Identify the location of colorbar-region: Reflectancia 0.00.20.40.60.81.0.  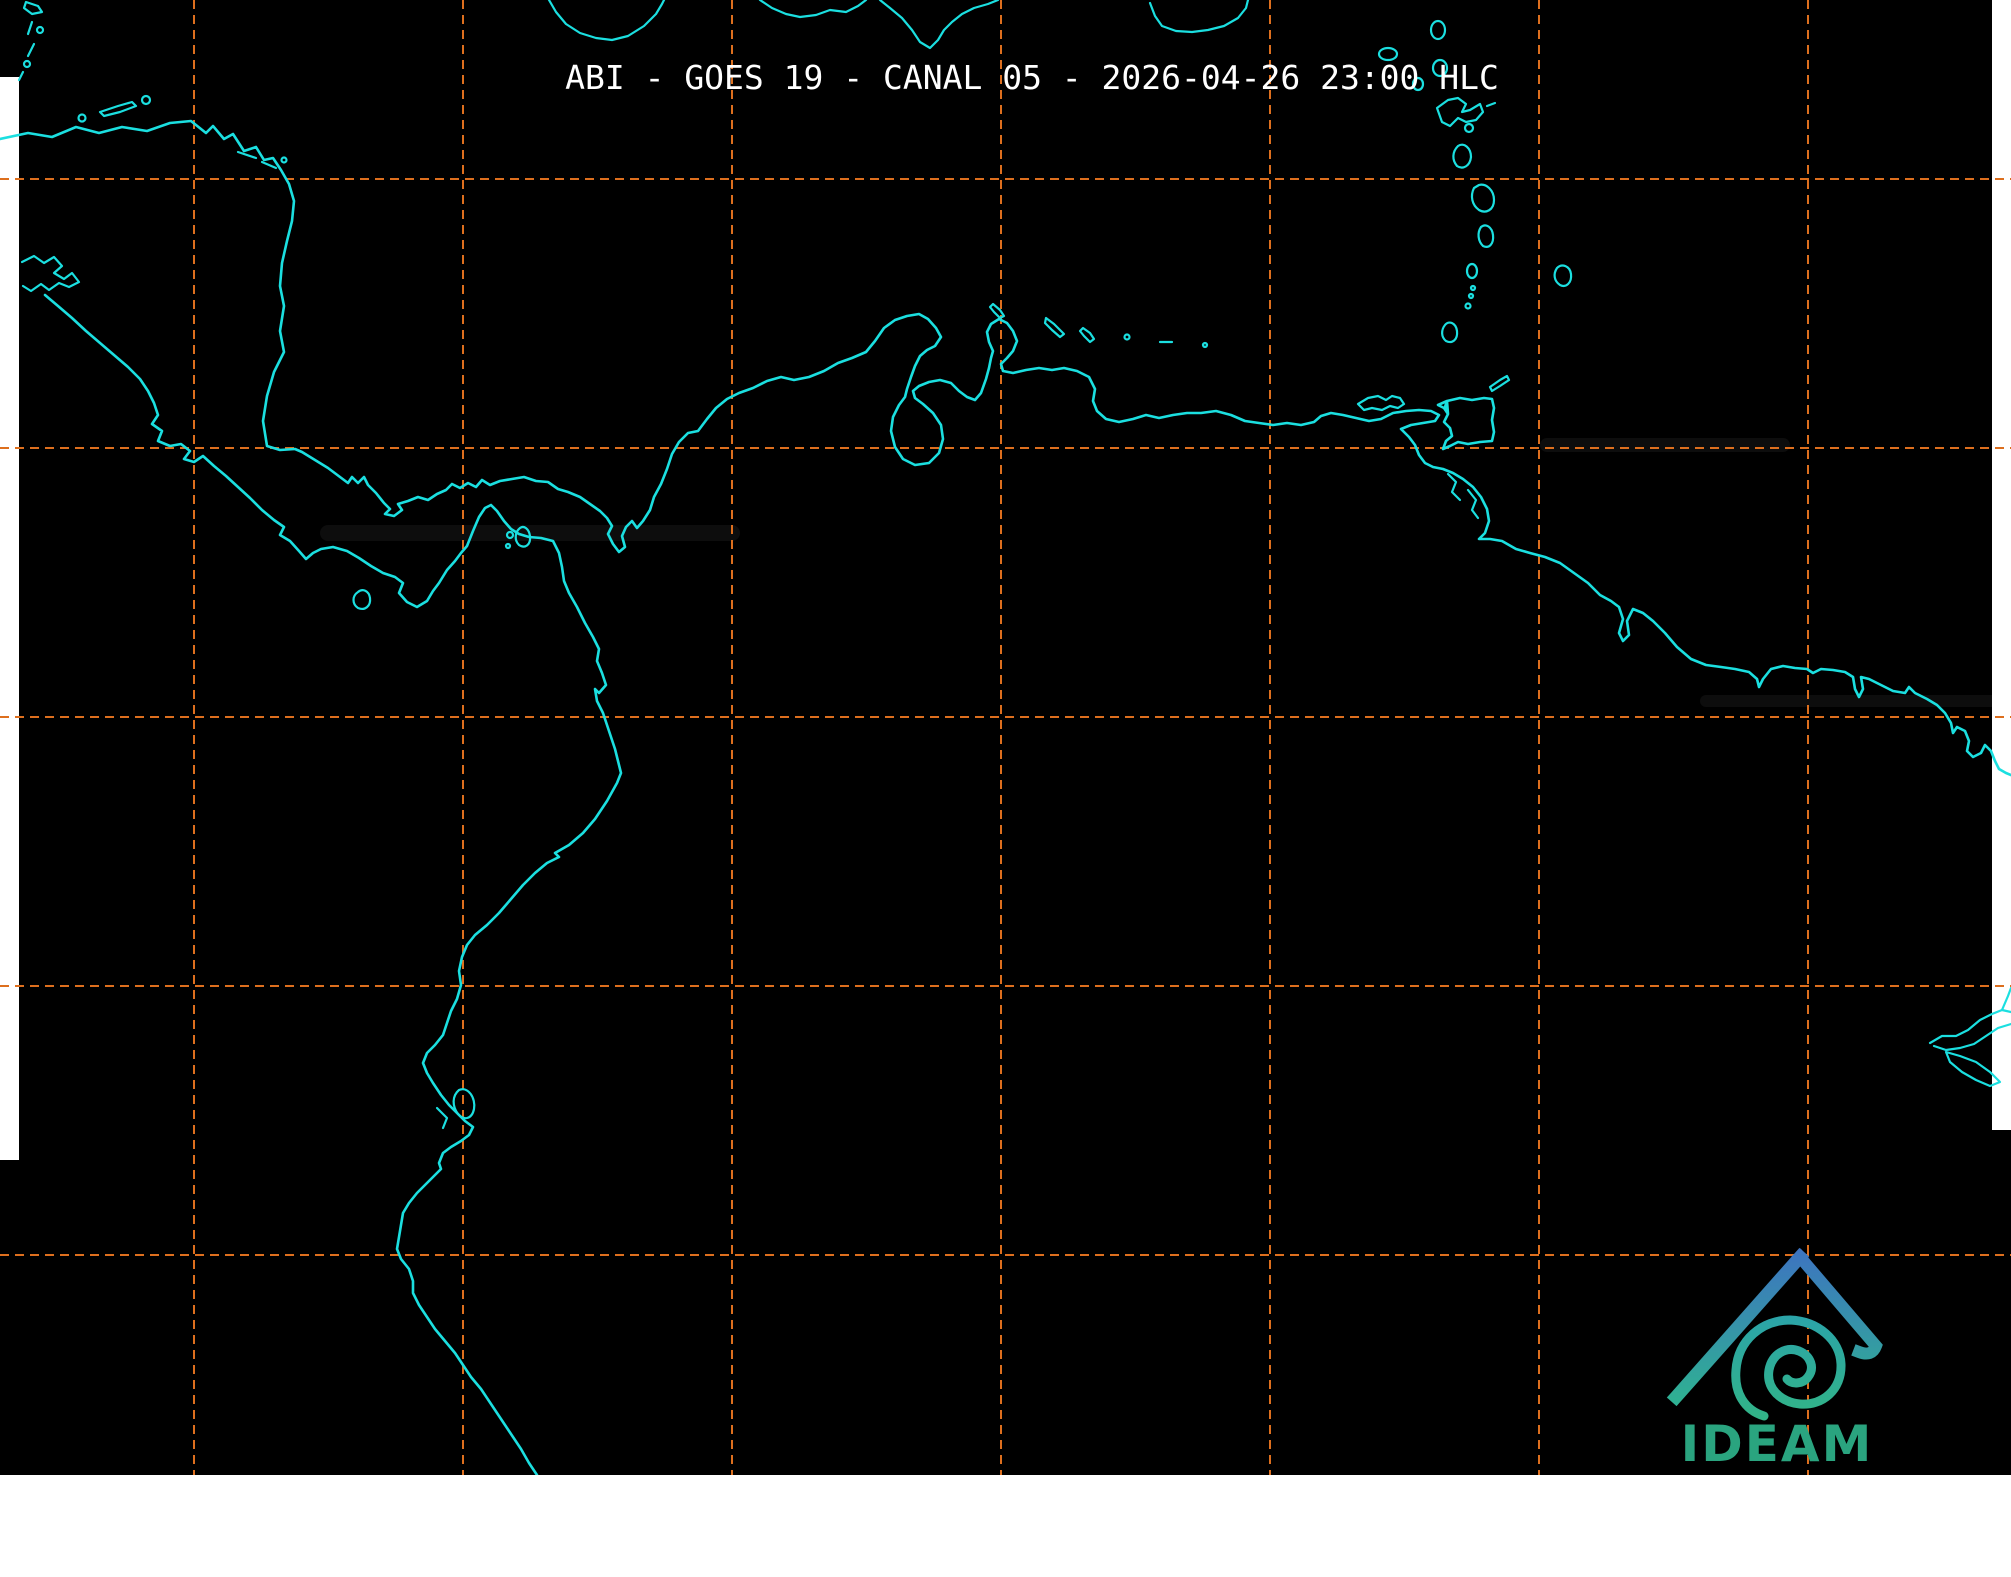
(1005, 1526).